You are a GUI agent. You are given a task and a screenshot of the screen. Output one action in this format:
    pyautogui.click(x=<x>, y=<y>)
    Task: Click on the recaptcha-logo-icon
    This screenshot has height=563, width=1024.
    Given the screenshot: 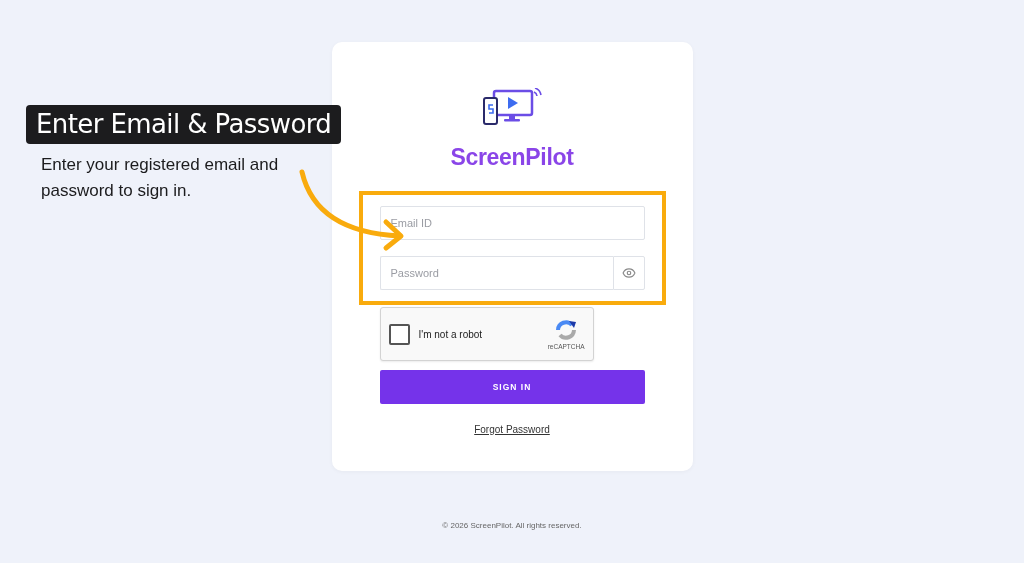 What is the action you would take?
    pyautogui.click(x=566, y=329)
    